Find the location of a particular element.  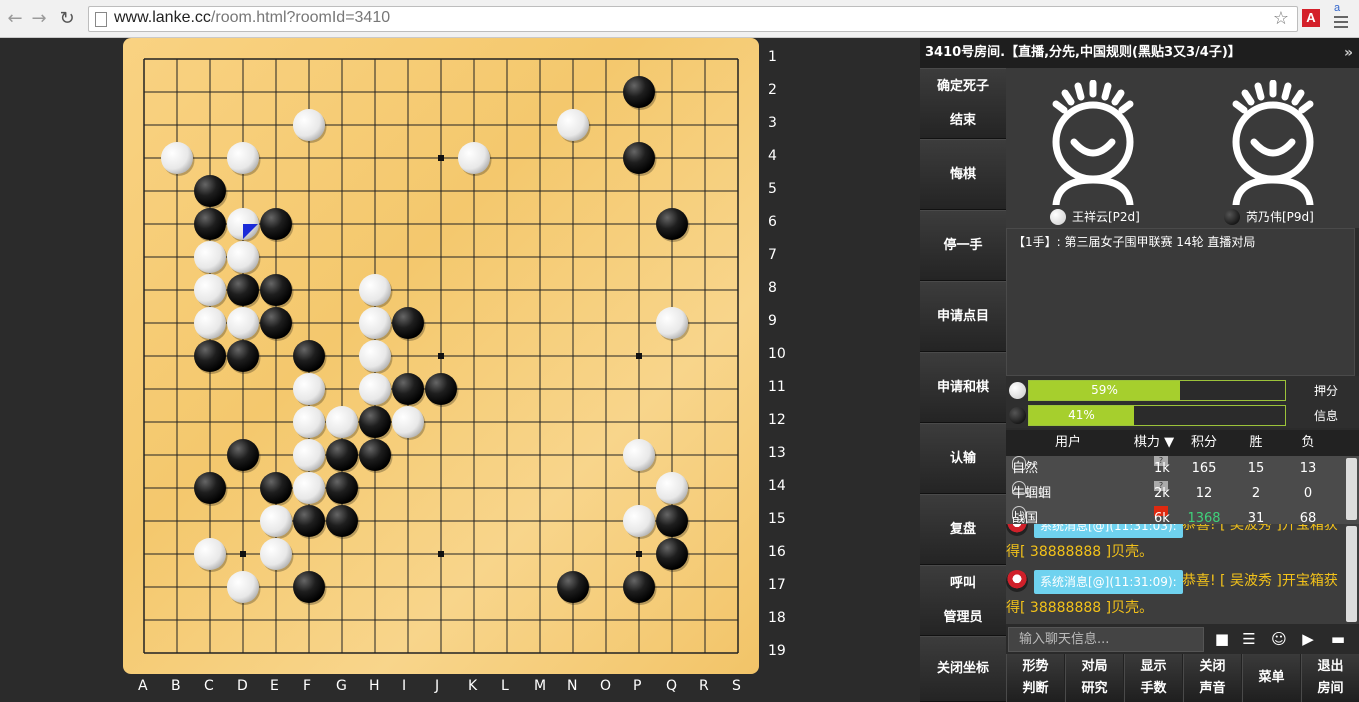

bottom-button: 菜单 is located at coordinates (1271, 678).